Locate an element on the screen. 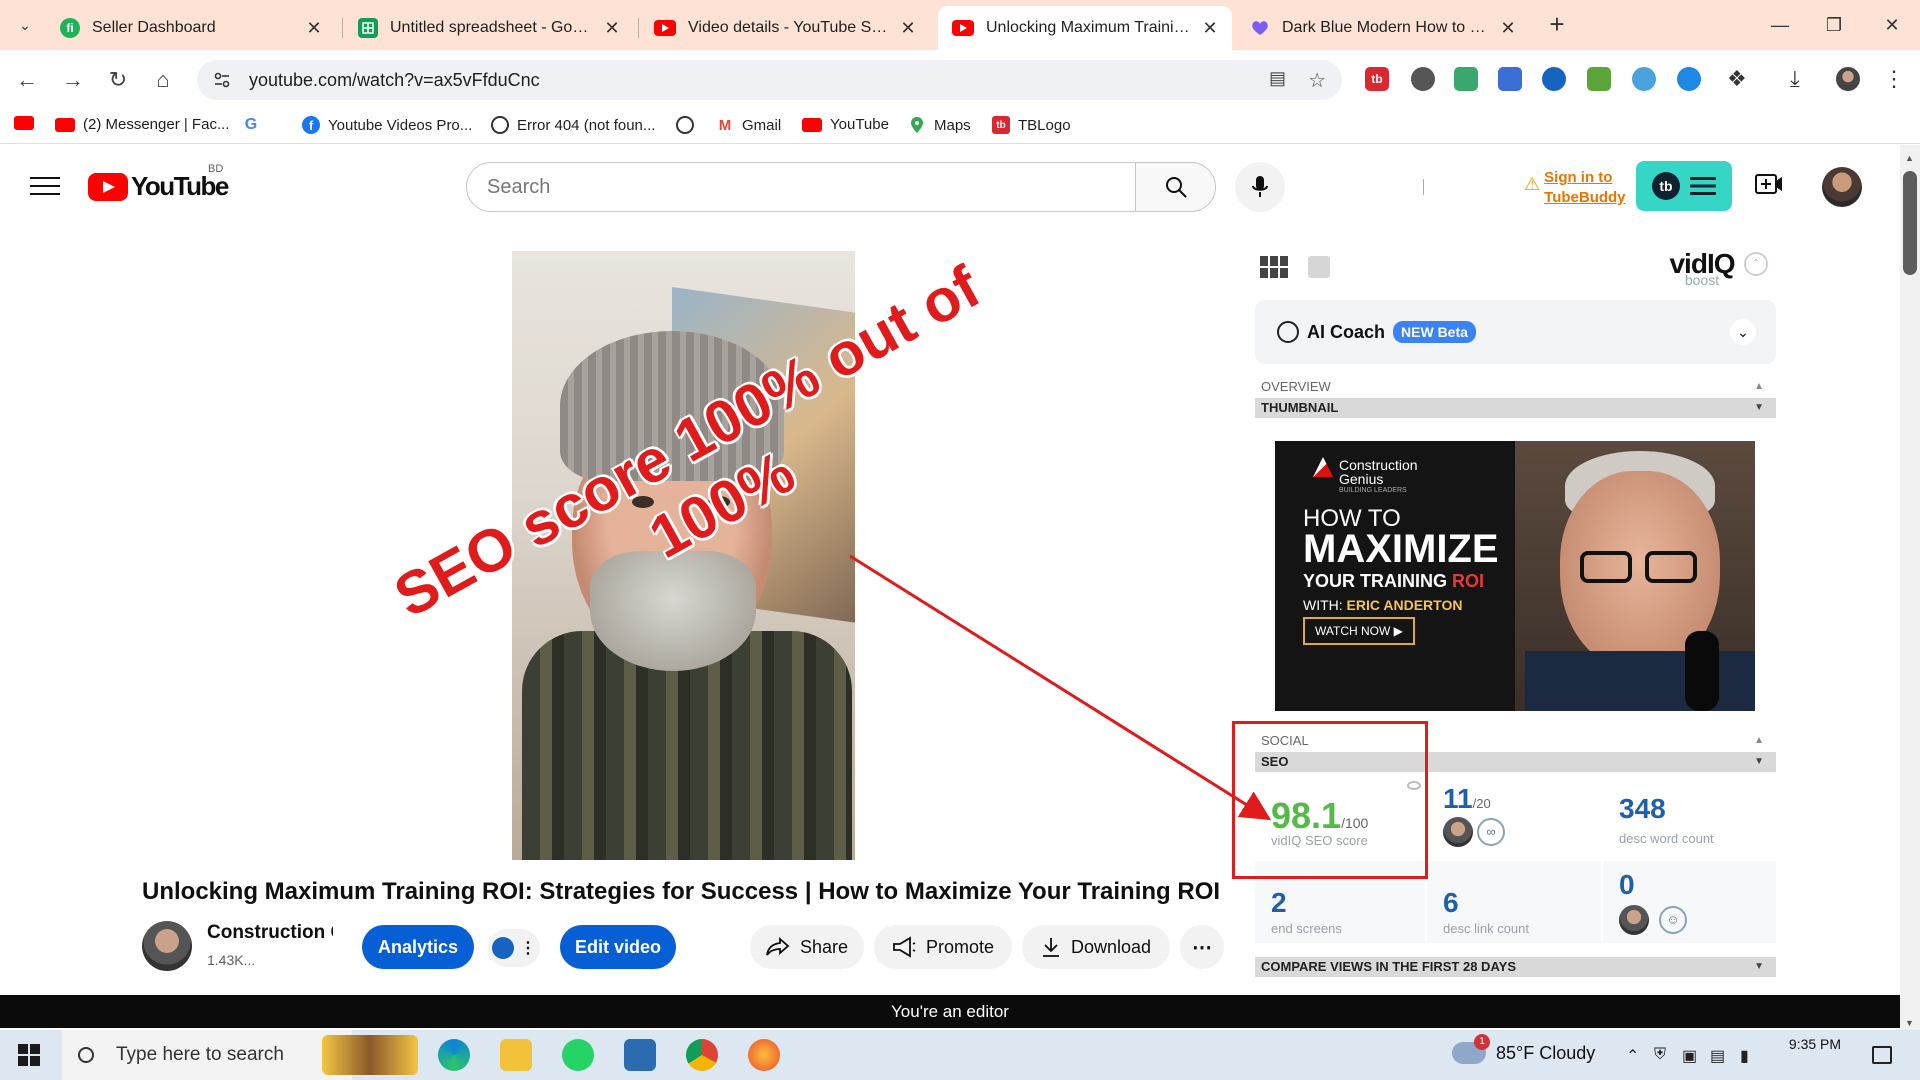  restore-button: ❐ is located at coordinates (1834, 25).